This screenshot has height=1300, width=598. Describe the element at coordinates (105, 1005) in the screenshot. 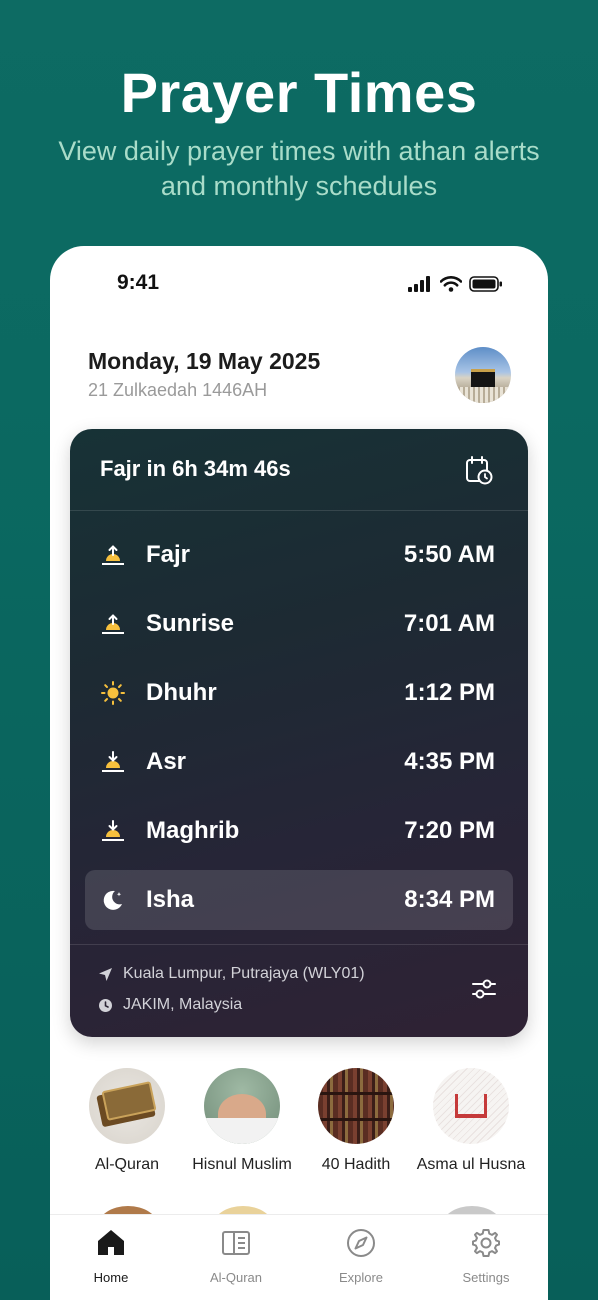

I see `clock-icon` at that location.